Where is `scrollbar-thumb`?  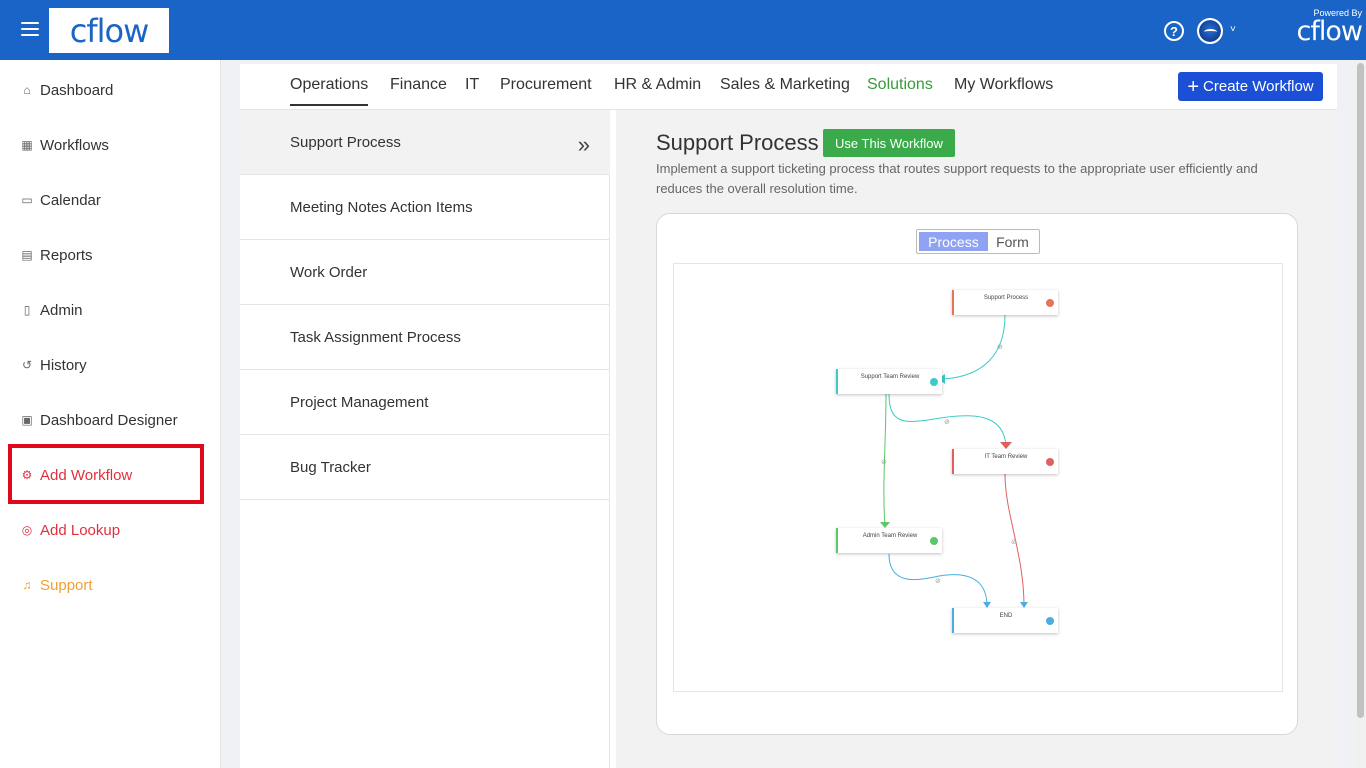 scrollbar-thumb is located at coordinates (1360, 390).